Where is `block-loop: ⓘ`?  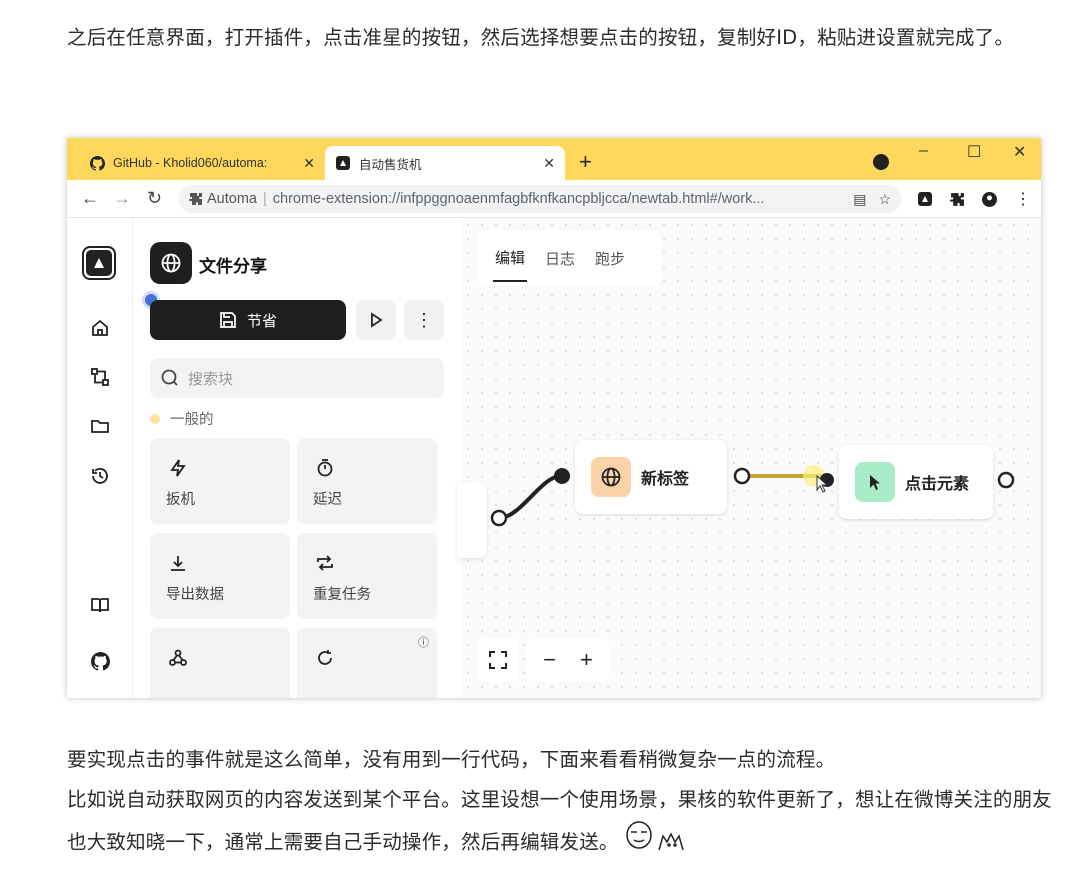 block-loop: ⓘ is located at coordinates (367, 663).